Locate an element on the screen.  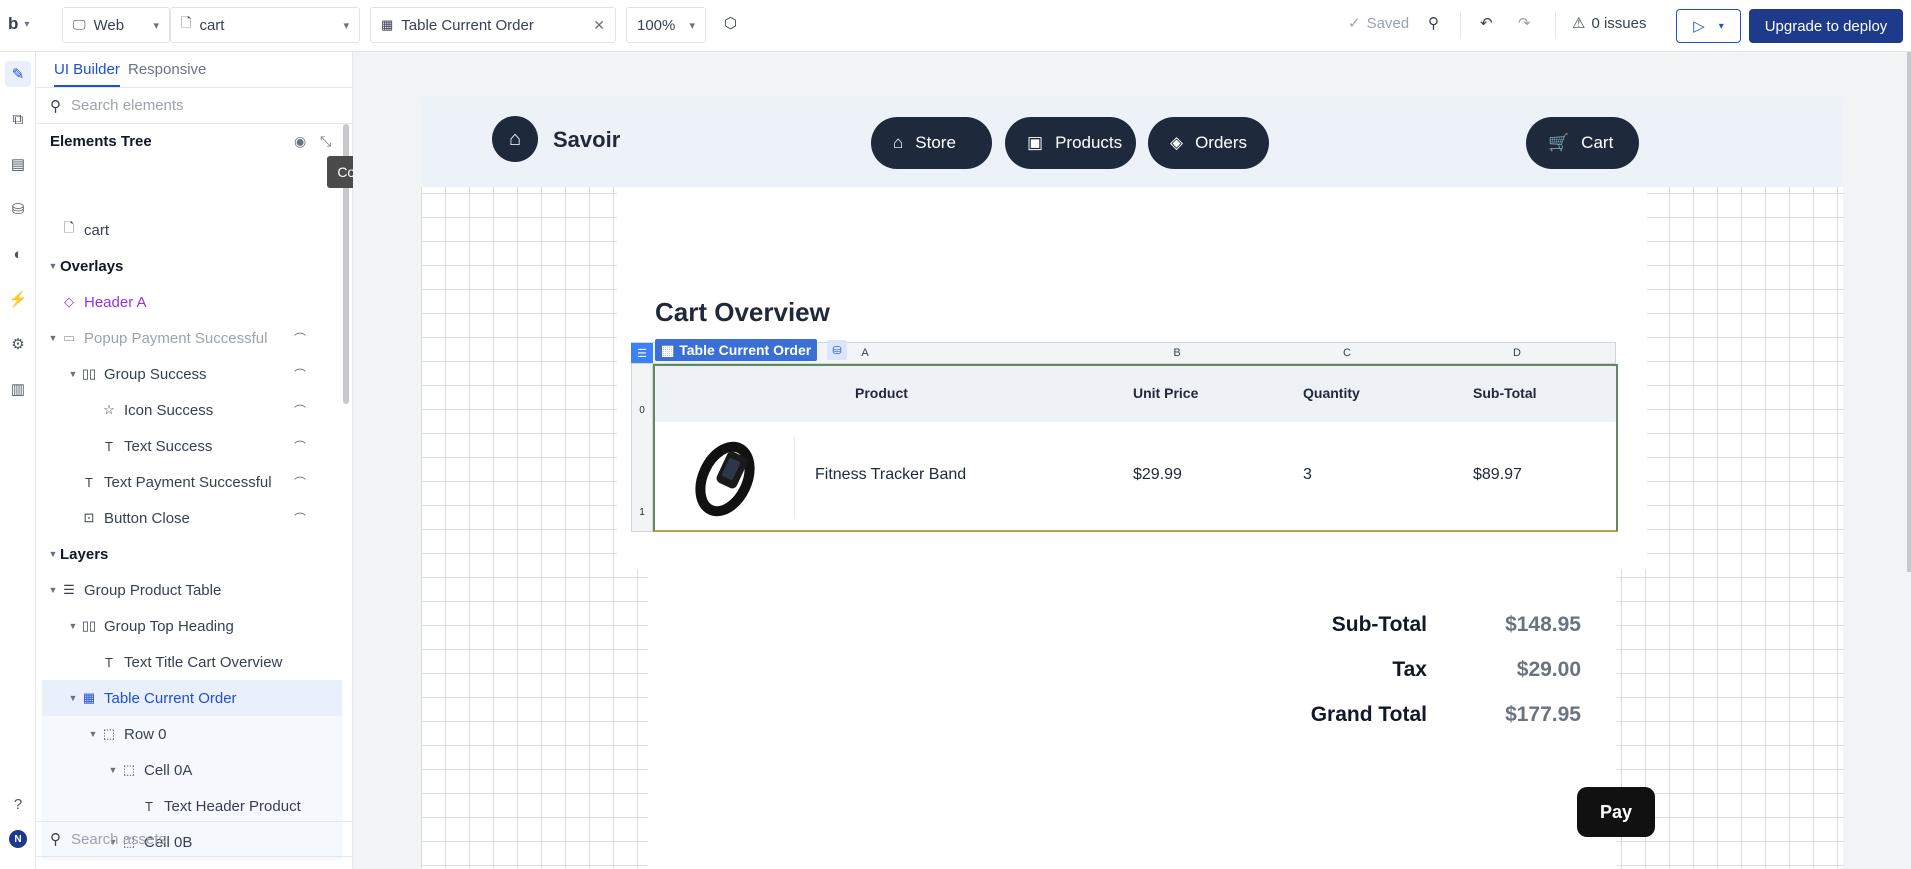
gear-icon: ⚙ is located at coordinates (18, 344).